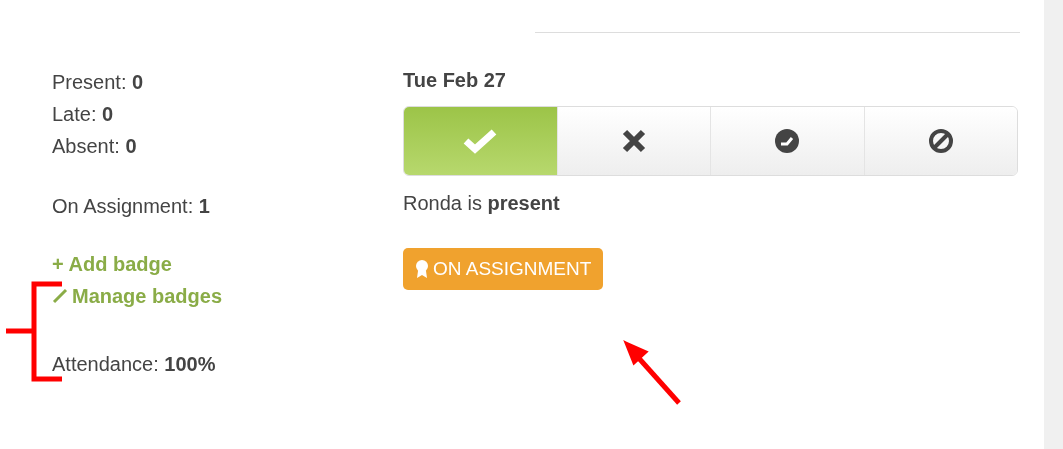 Image resolution: width=1063 pixels, height=449 pixels. What do you see at coordinates (422, 269) in the screenshot?
I see `ribbon-icon` at bounding box center [422, 269].